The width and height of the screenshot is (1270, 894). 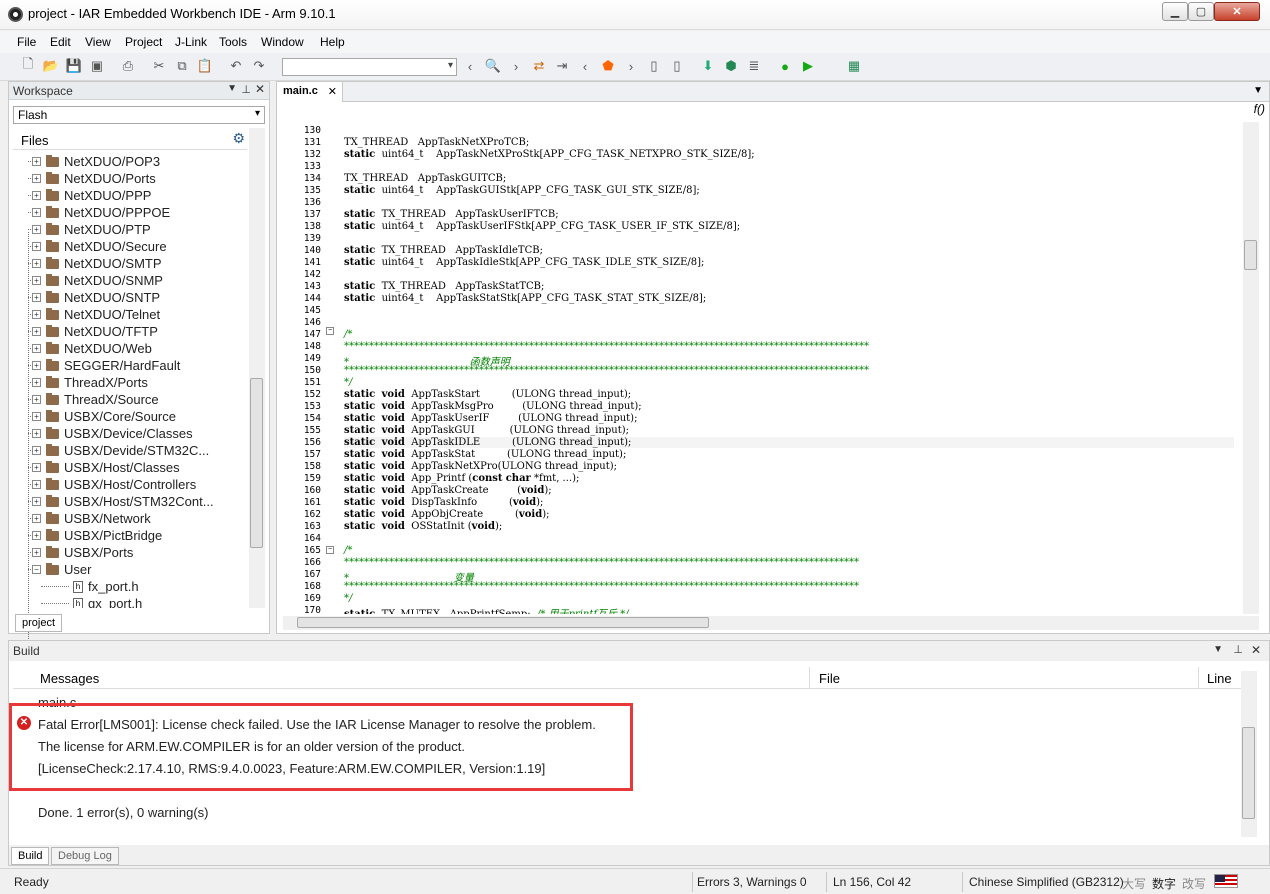 I want to click on tree-file-item: h gx_port.h, so click(x=129, y=601).